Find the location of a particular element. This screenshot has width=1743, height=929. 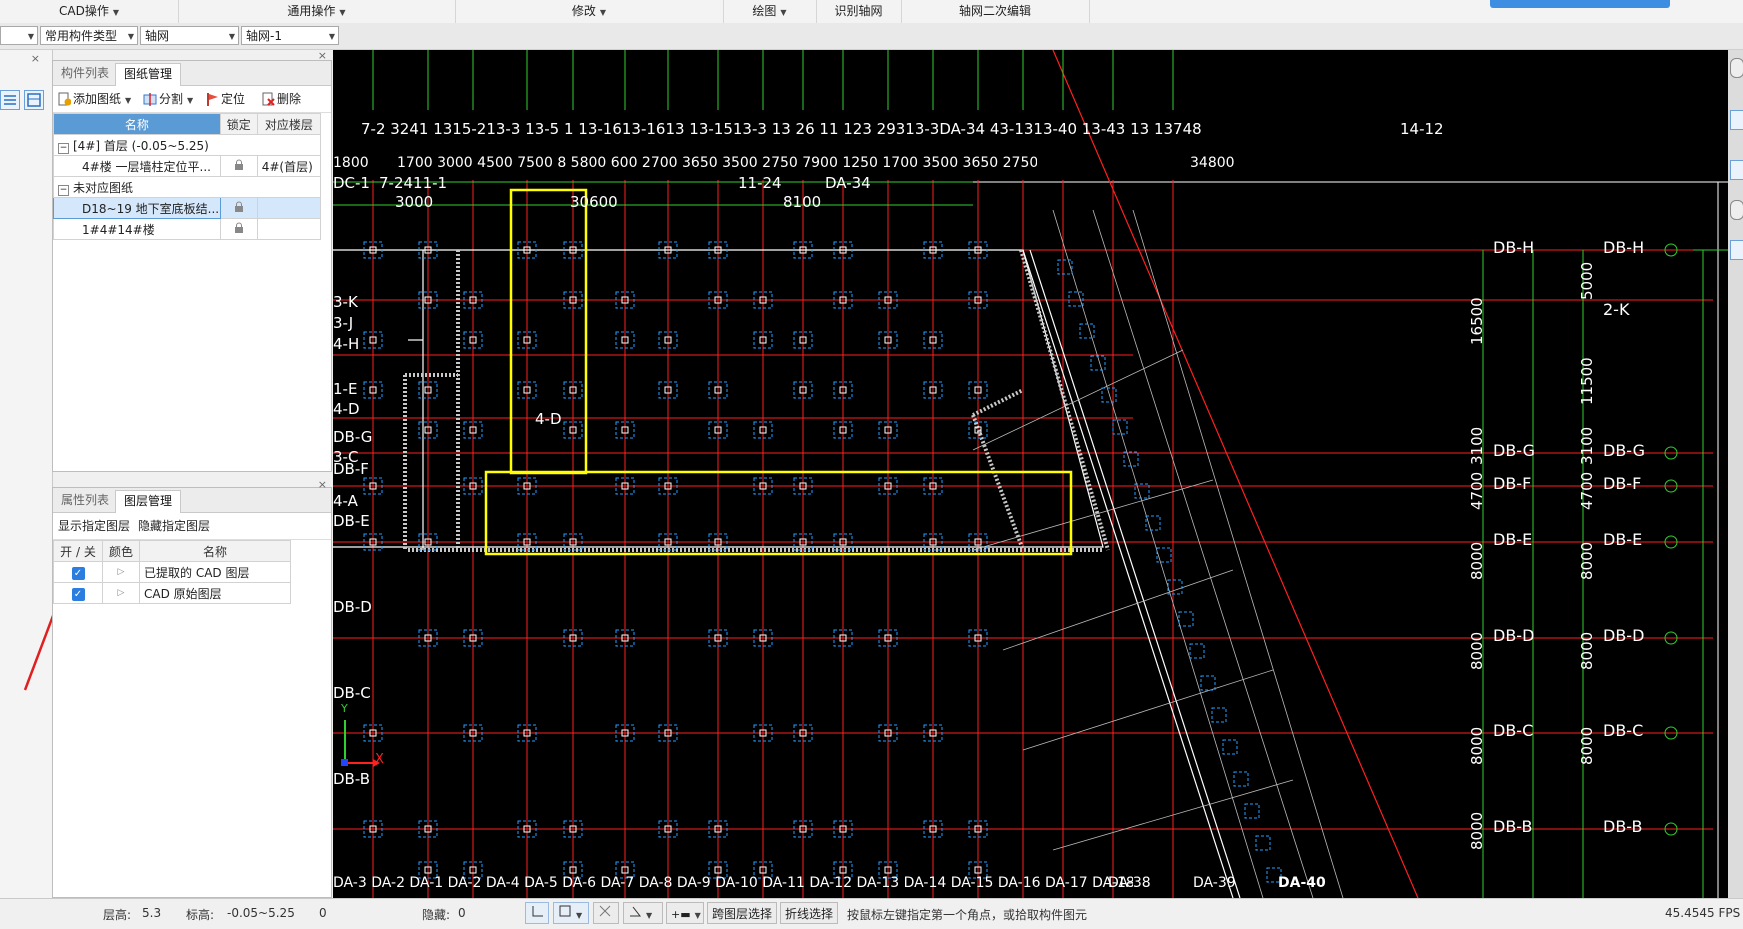

tab-property-list: 属性列表 is located at coordinates (85, 501).